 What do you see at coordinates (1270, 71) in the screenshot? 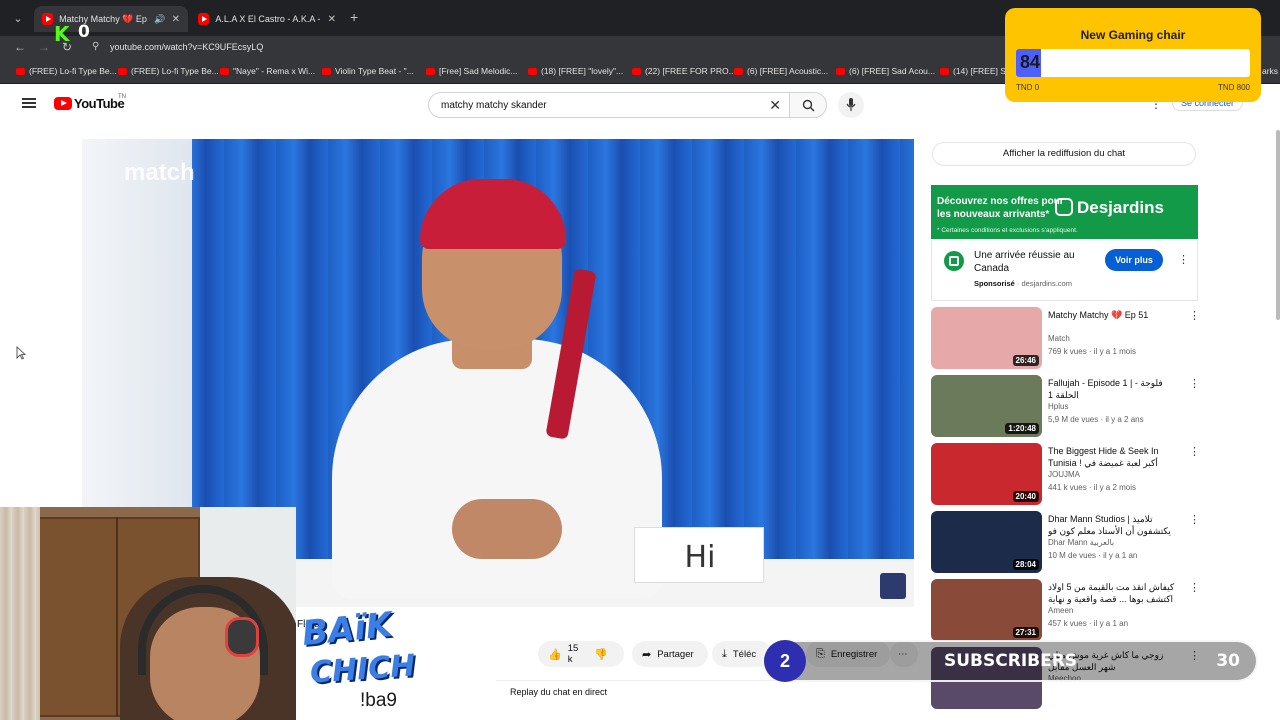
I see `bookmark-item: arks` at bounding box center [1270, 71].